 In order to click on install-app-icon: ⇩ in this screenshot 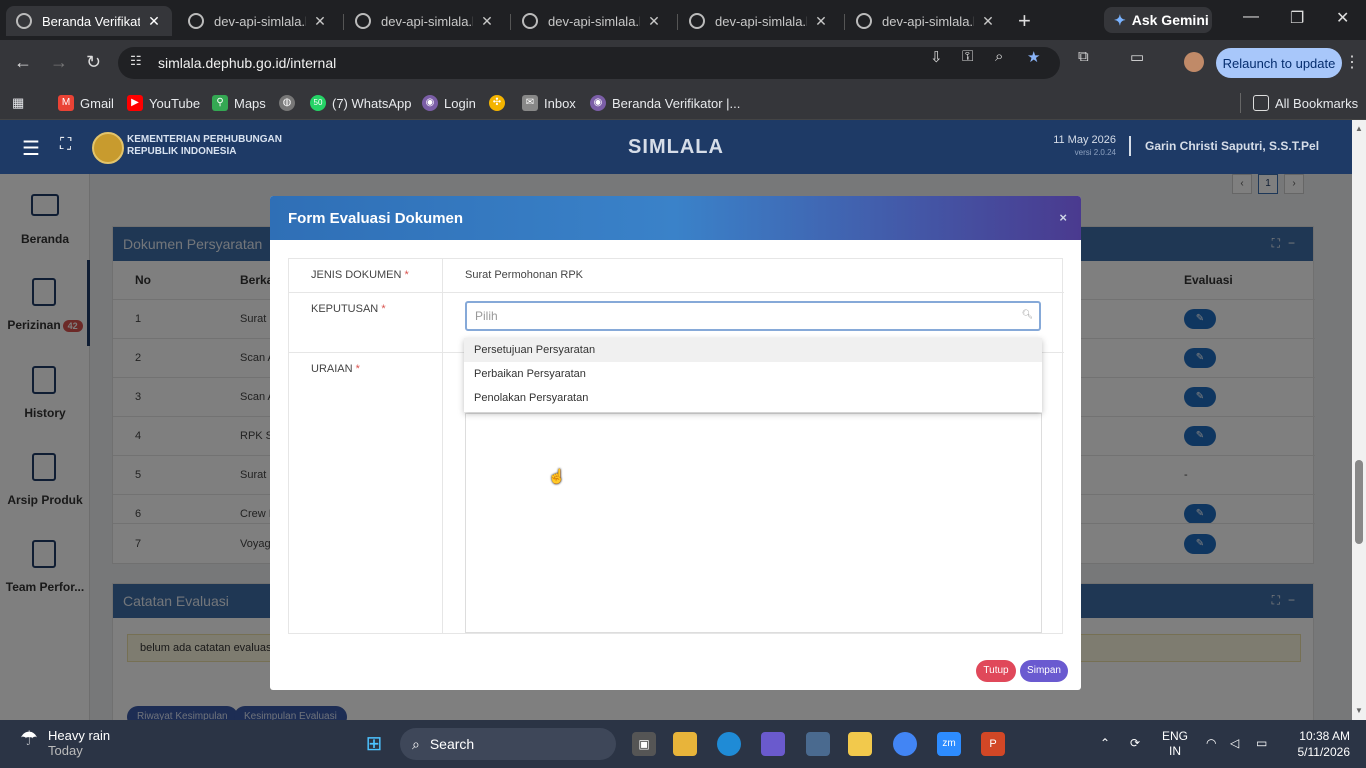, I will do `click(936, 57)`.